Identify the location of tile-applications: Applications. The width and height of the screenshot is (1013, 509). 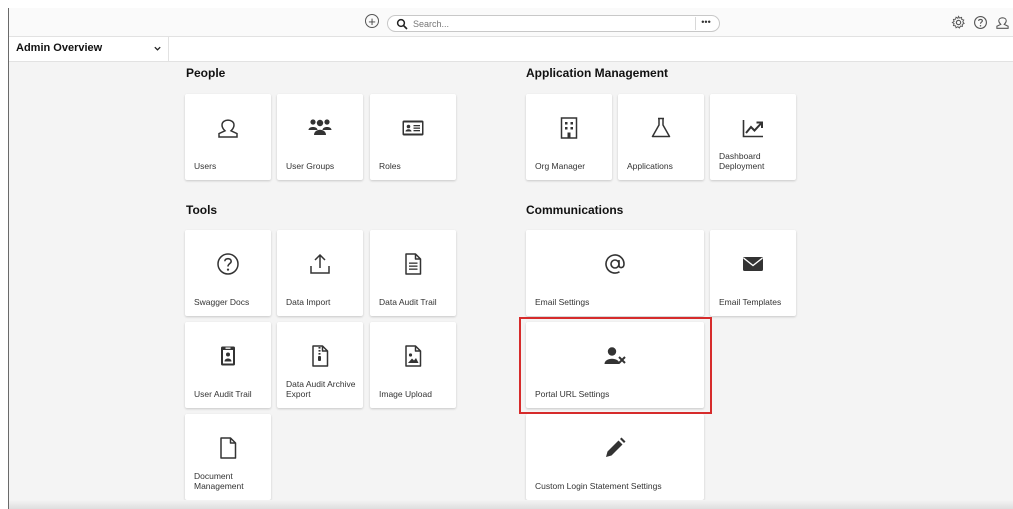
(661, 137).